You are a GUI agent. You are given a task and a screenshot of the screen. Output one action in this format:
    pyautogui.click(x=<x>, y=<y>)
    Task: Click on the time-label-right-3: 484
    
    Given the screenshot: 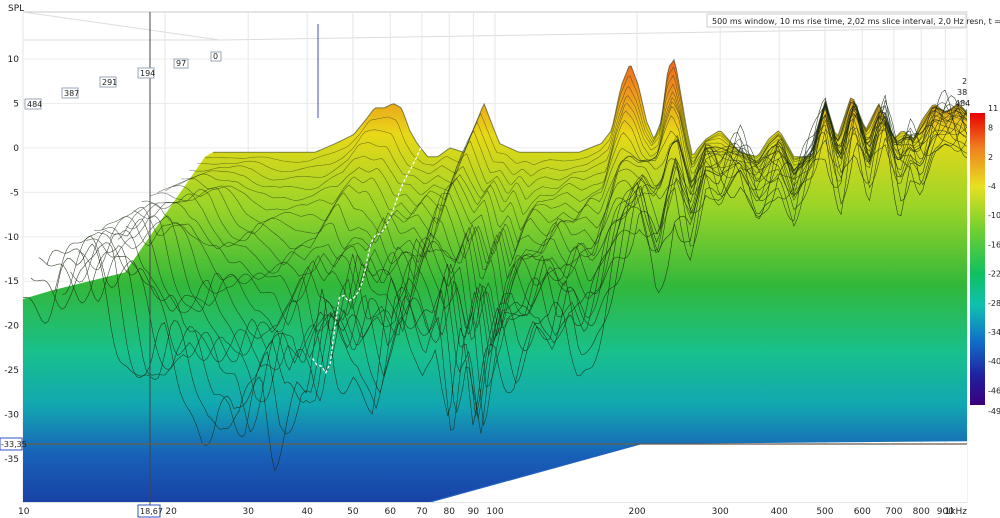 What is the action you would take?
    pyautogui.click(x=962, y=103)
    